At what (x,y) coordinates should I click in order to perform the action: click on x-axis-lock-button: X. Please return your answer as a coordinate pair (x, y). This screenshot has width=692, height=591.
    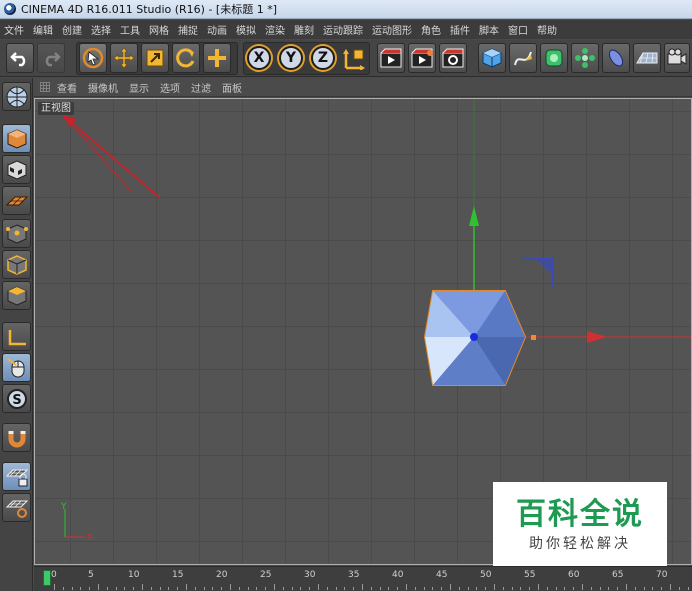
    Looking at the image, I should click on (259, 58).